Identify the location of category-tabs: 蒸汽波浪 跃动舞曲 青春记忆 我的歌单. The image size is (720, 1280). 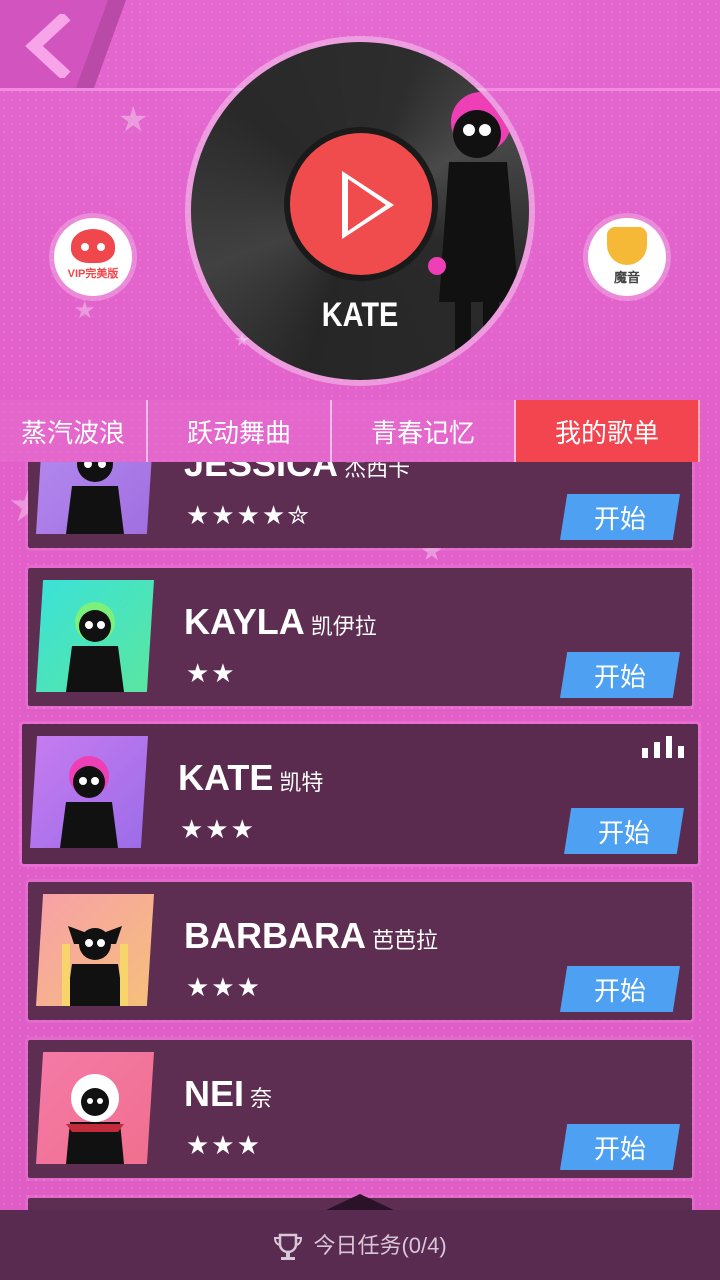
(360, 431).